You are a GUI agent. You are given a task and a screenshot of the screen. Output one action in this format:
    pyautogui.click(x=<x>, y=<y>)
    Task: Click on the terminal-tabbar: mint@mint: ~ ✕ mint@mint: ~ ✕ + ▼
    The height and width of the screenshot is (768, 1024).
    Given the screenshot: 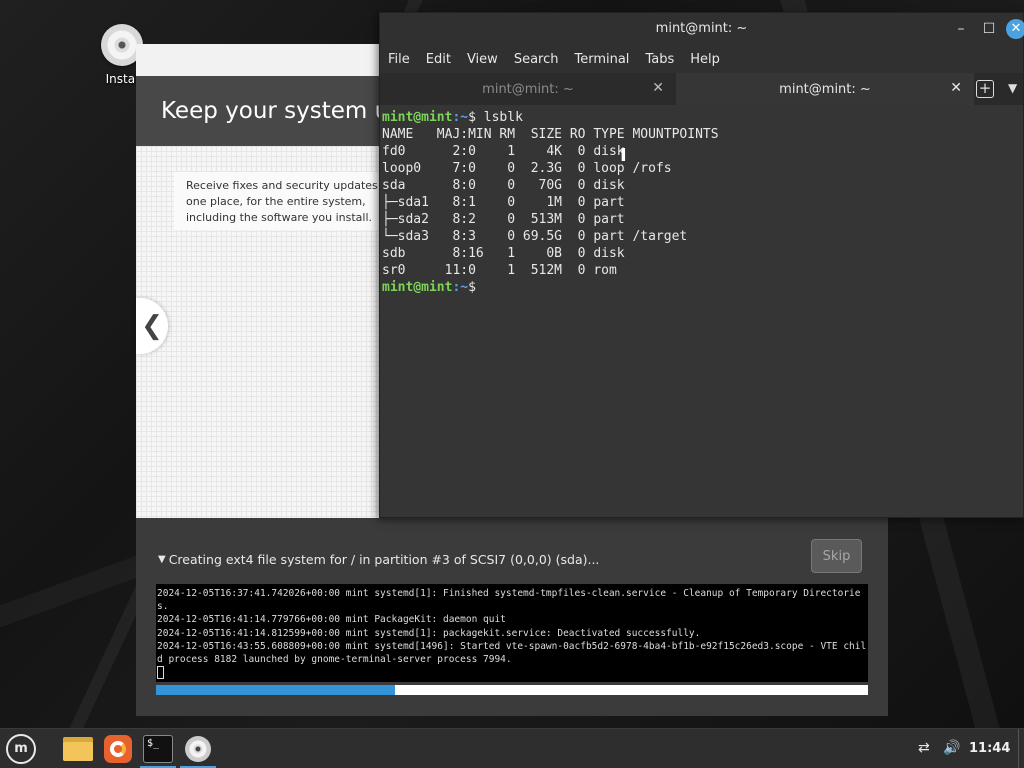 What is the action you would take?
    pyautogui.click(x=701, y=89)
    